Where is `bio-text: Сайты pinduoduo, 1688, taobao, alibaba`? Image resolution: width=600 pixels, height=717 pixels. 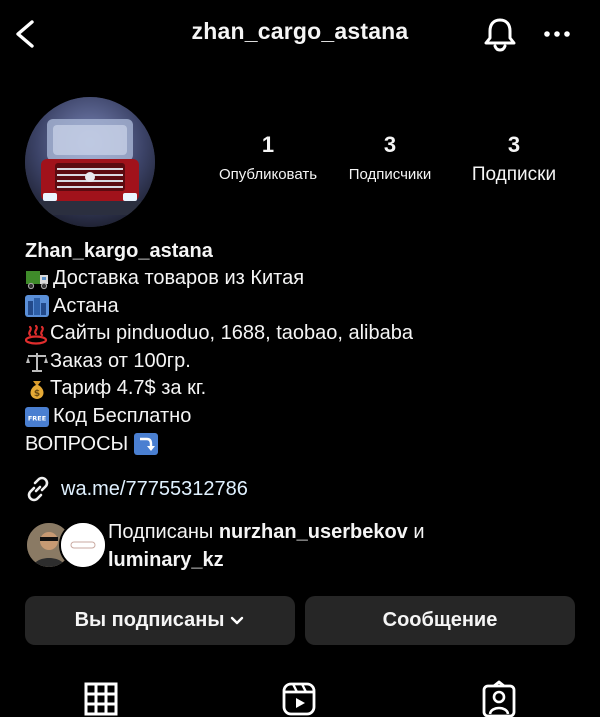
bio-text: Сайты pinduoduo, 1688, taobao, alibaba is located at coordinates (231, 333).